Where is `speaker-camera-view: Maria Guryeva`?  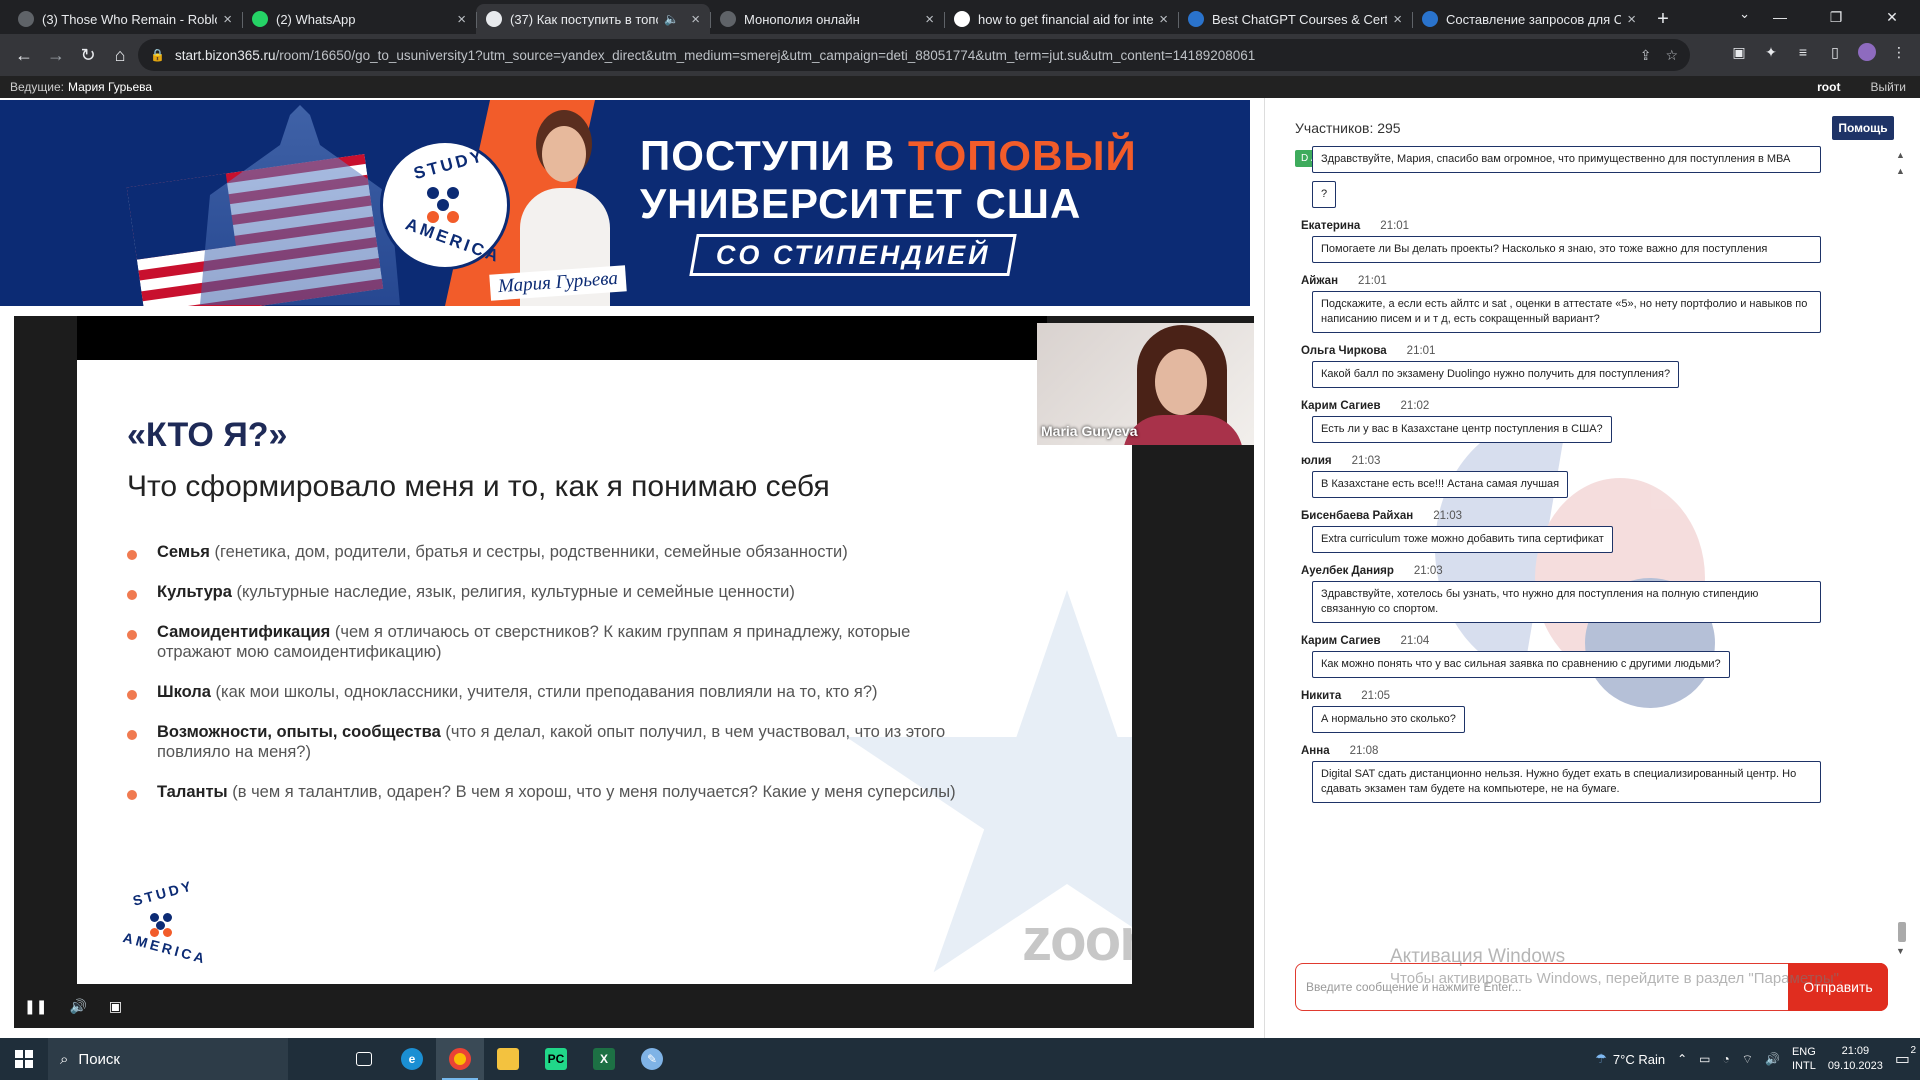
speaker-camera-view: Maria Guryeva is located at coordinates (1145, 384).